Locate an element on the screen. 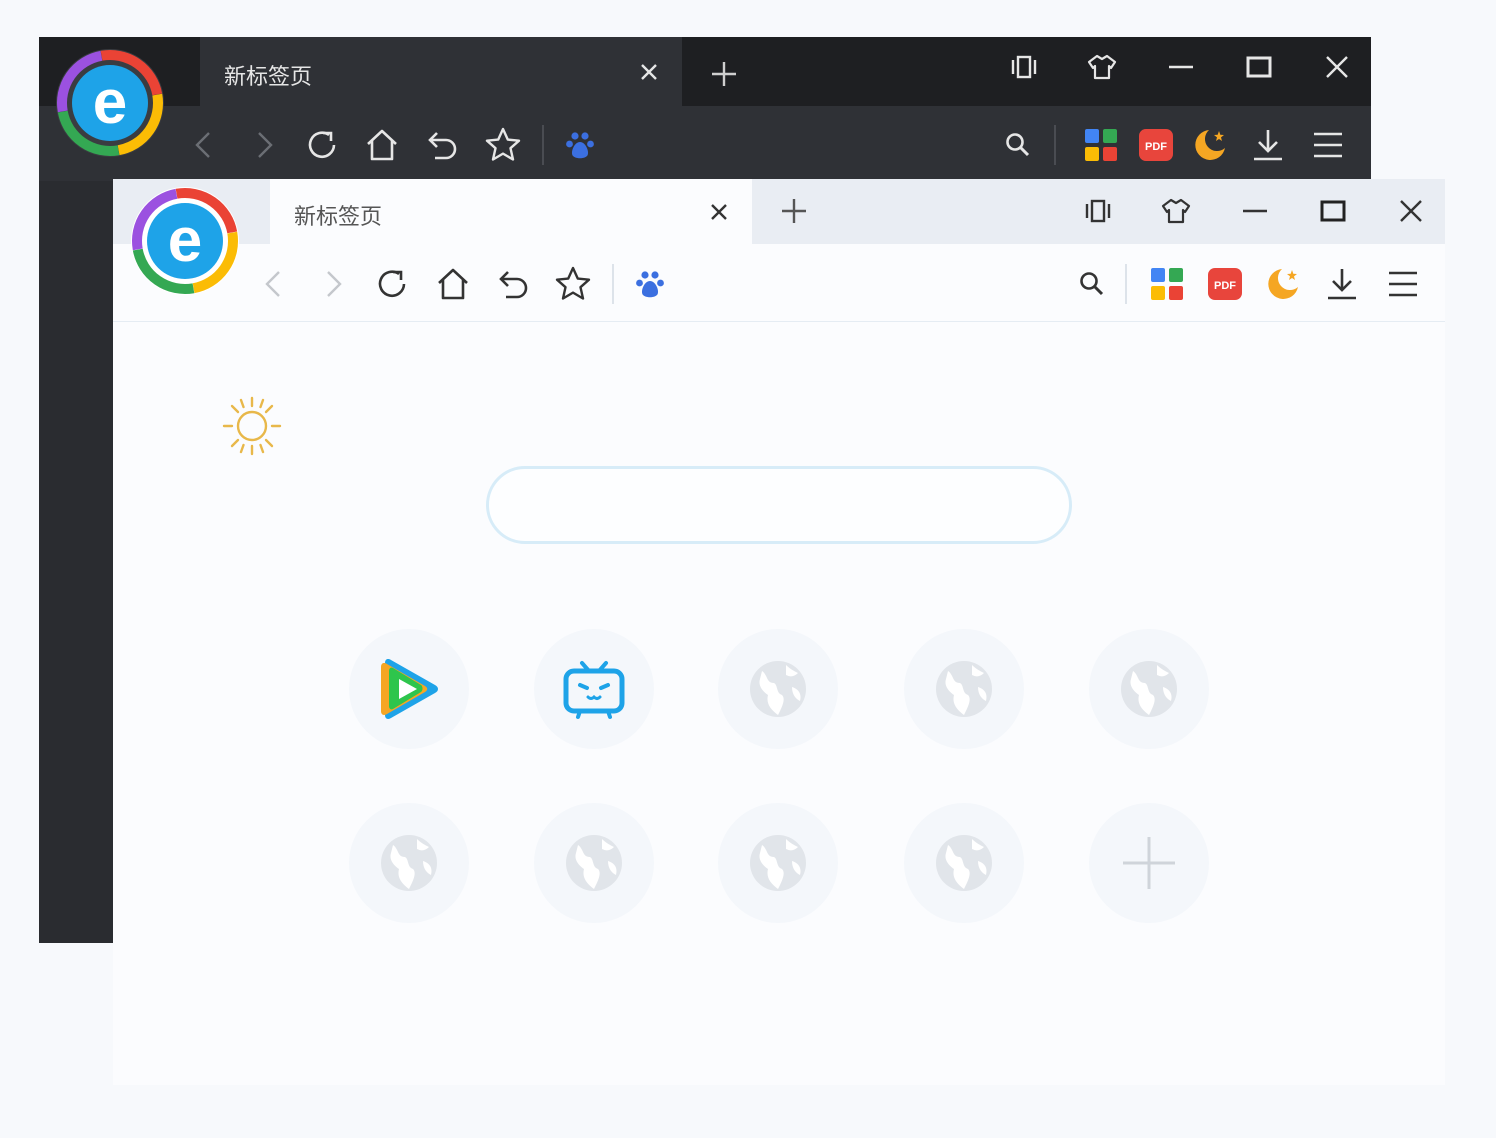 This screenshot has height=1138, width=1496. light-tab-bar: 新标签页 is located at coordinates (779, 211).